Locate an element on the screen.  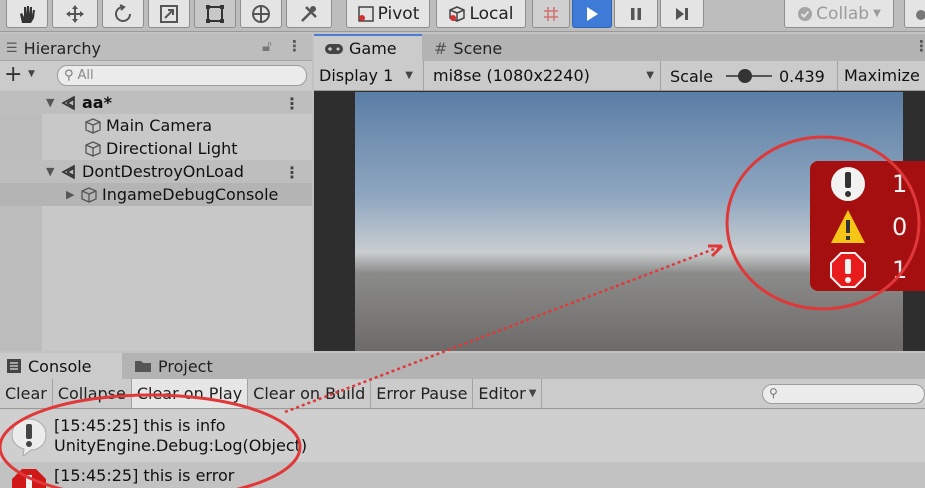
hierarchy-toolbar: + ▼ ⚲ All is located at coordinates (156, 75).